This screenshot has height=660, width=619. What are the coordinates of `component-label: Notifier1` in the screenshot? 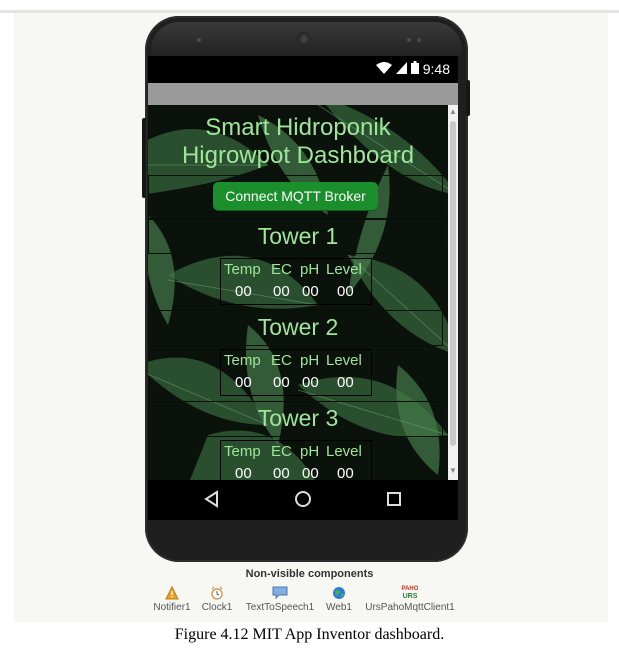 It's located at (172, 607).